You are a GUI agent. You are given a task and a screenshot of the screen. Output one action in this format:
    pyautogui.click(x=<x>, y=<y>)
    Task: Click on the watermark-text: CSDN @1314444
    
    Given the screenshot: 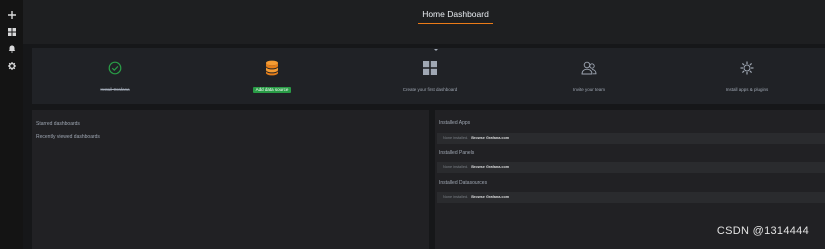 What is the action you would take?
    pyautogui.click(x=762, y=231)
    